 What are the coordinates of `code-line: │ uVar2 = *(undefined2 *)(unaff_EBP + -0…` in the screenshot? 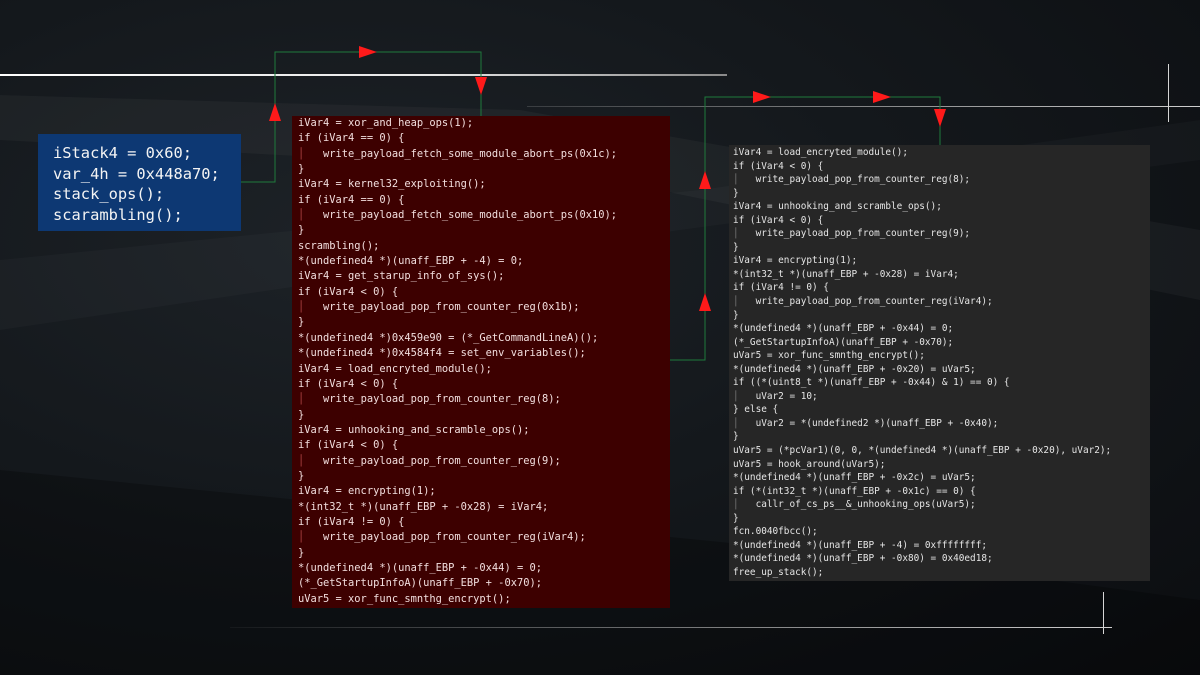 It's located at (941, 424).